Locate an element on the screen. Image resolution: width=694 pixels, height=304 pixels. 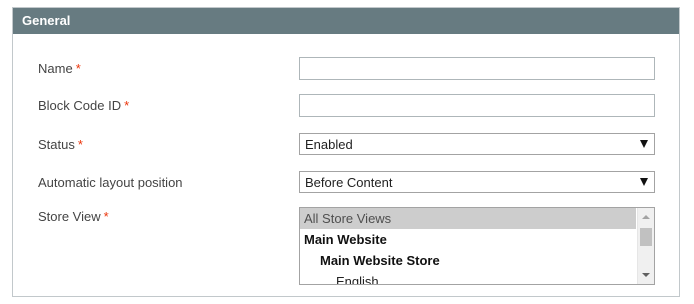
scroll-up-arrow-icon is located at coordinates (646, 217).